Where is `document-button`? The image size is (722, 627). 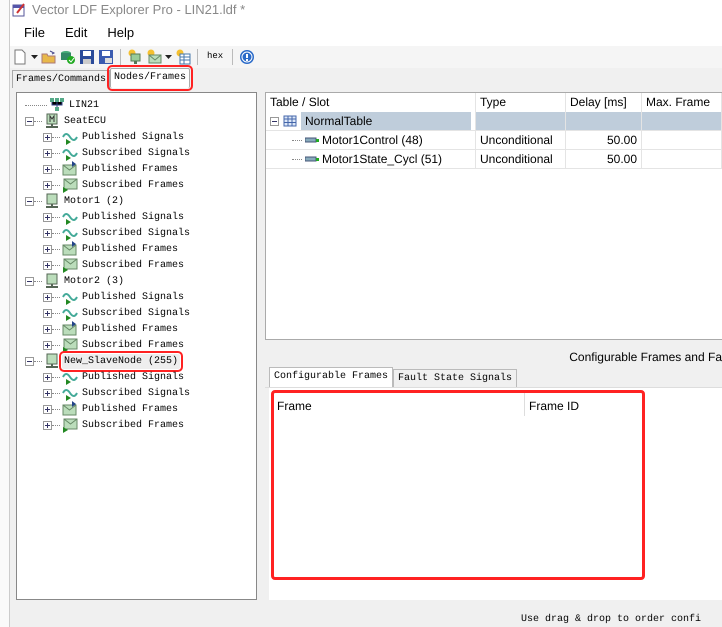 document-button is located at coordinates (25, 57).